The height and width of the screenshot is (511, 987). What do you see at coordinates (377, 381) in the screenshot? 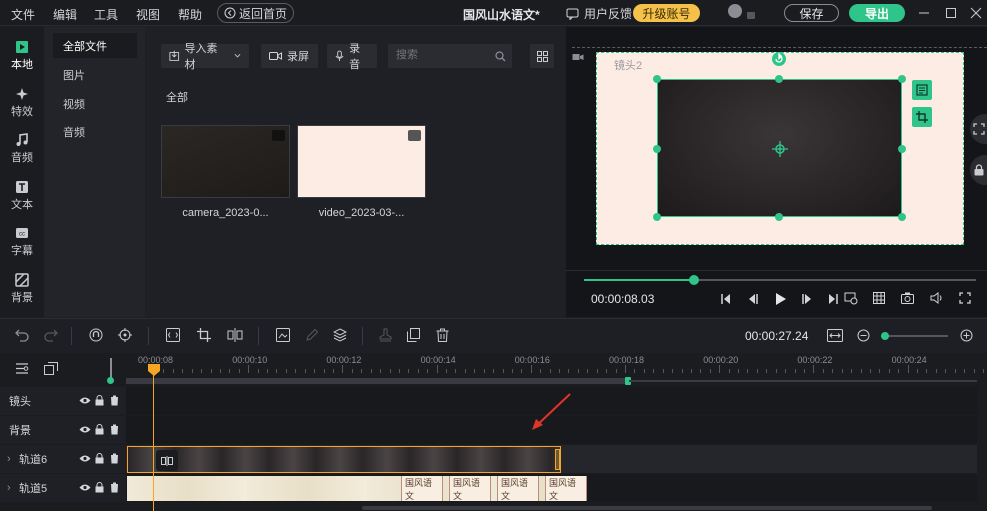
I see `work-area-bar` at bounding box center [377, 381].